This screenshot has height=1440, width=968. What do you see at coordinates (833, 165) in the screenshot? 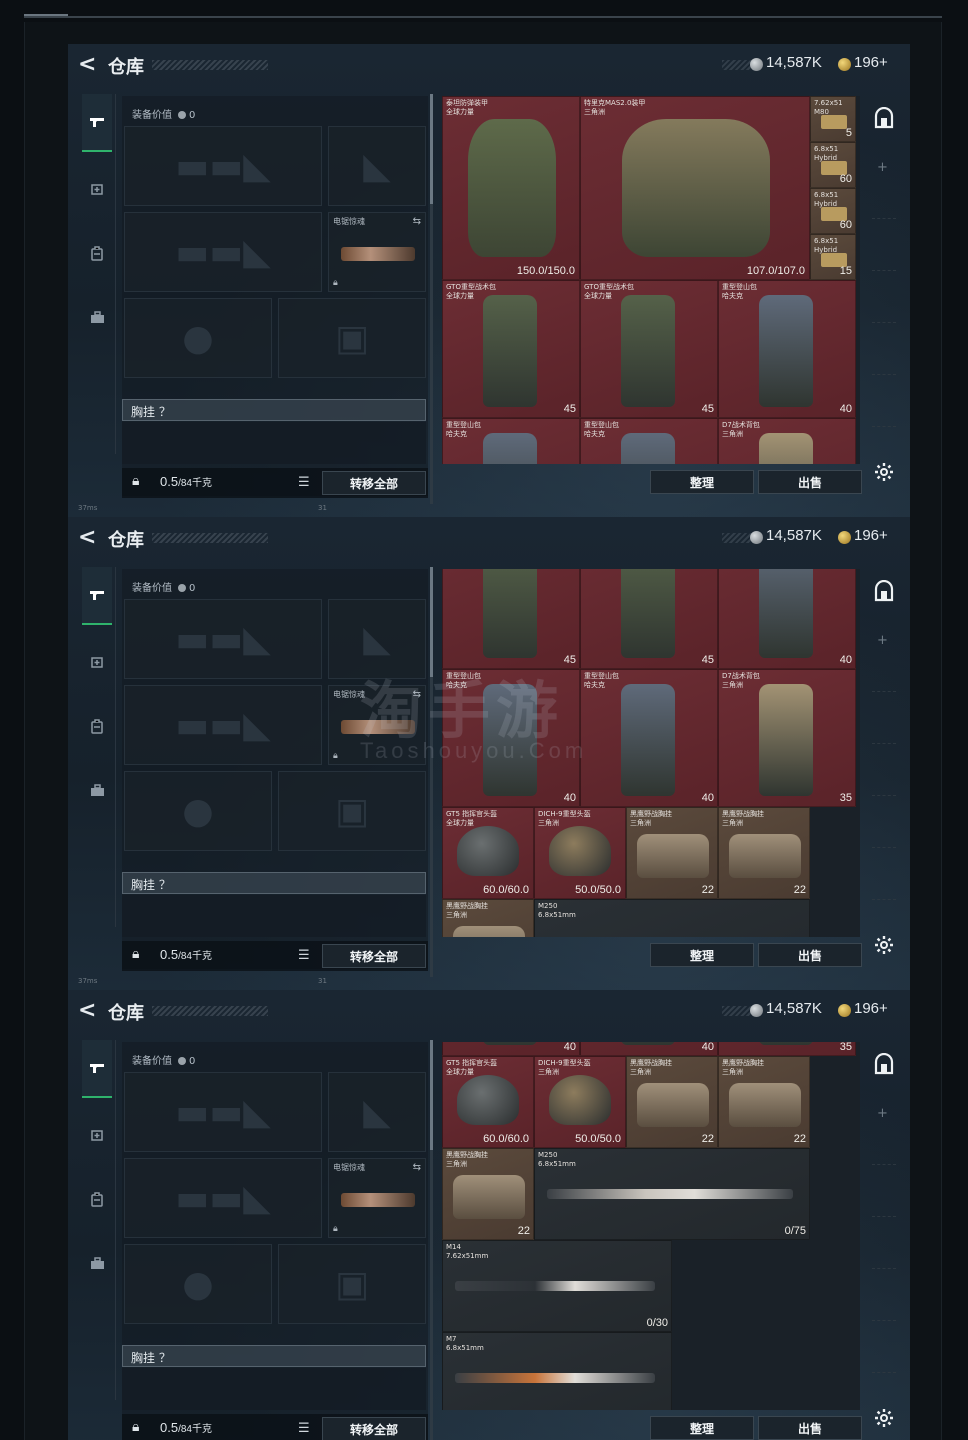
I see `item-ammo2: 6.8x51 Hybrid 60` at bounding box center [833, 165].